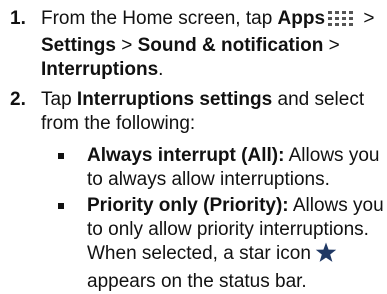 This screenshot has width=387, height=294. I want to click on star-icon, so click(326, 256).